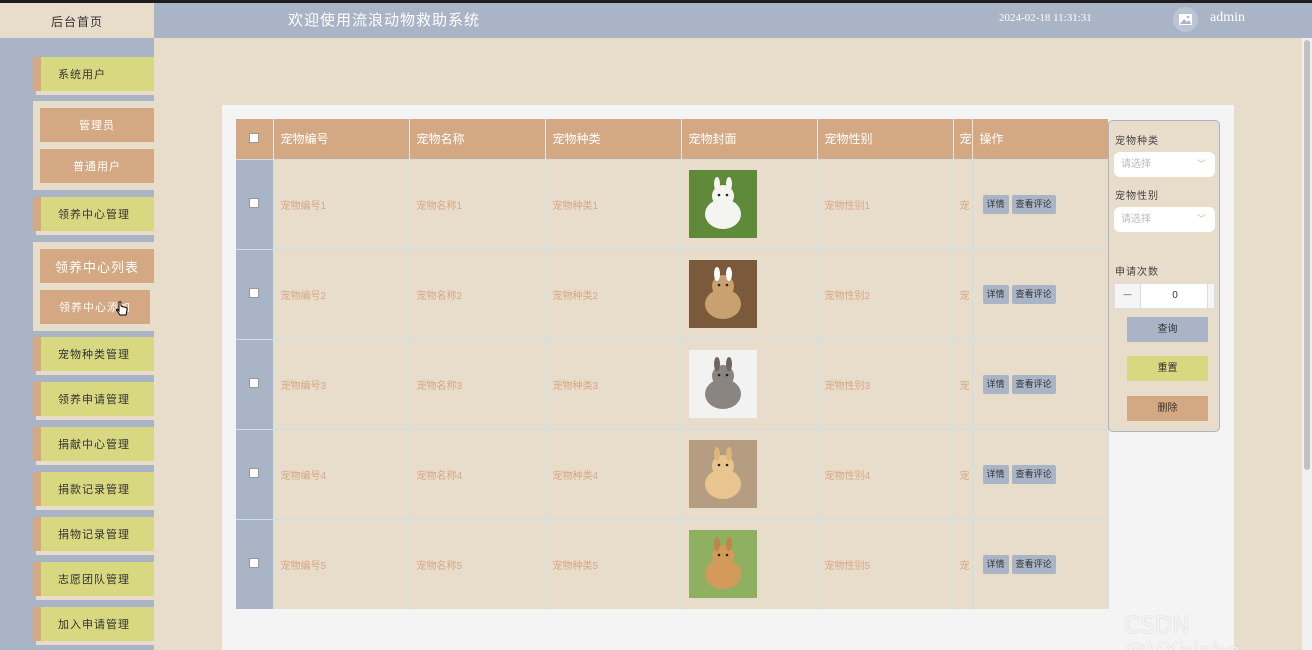  What do you see at coordinates (613, 139) in the screenshot?
I see `col-pet-kind: 宠物种类` at bounding box center [613, 139].